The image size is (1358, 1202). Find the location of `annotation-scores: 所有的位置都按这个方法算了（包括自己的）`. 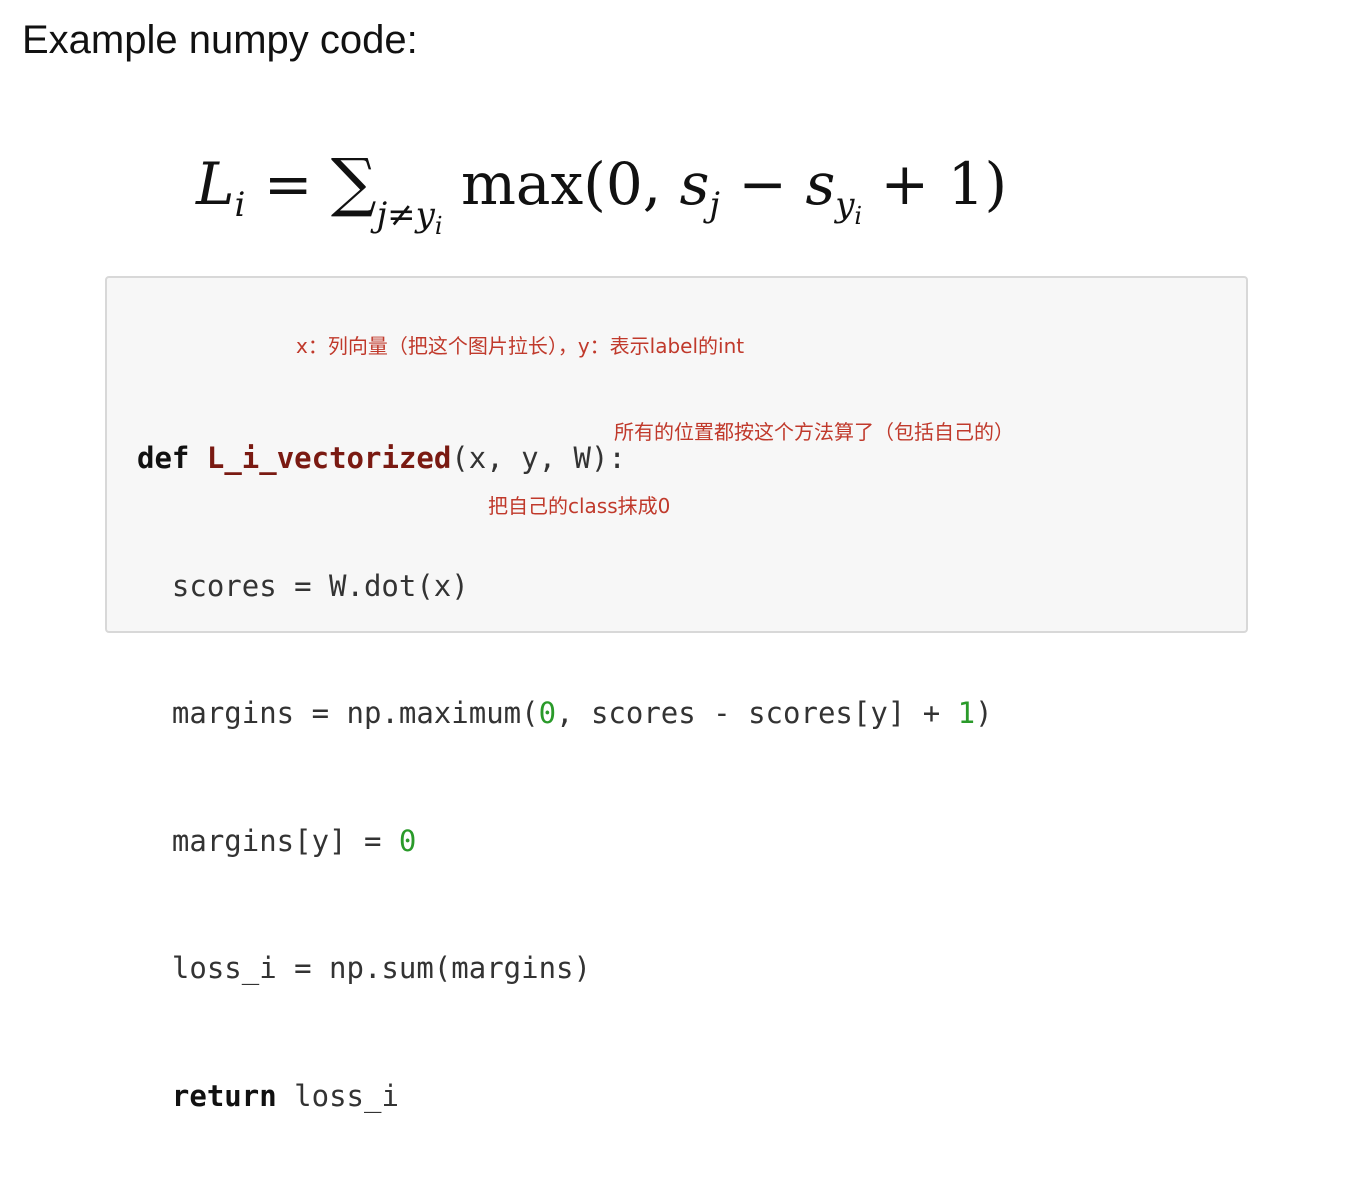

annotation-scores: 所有的位置都按这个方法算了（包括自己的） is located at coordinates (814, 432).